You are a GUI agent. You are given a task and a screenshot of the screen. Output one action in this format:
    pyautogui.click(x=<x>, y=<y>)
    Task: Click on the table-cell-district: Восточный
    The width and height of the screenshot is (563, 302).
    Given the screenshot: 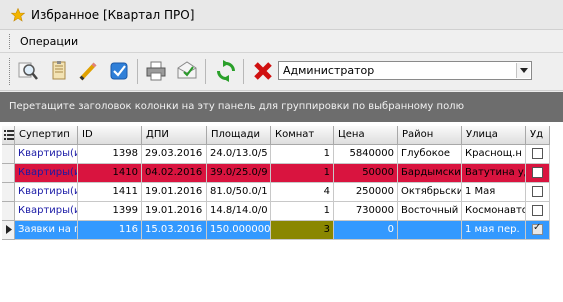 What is the action you would take?
    pyautogui.click(x=430, y=211)
    